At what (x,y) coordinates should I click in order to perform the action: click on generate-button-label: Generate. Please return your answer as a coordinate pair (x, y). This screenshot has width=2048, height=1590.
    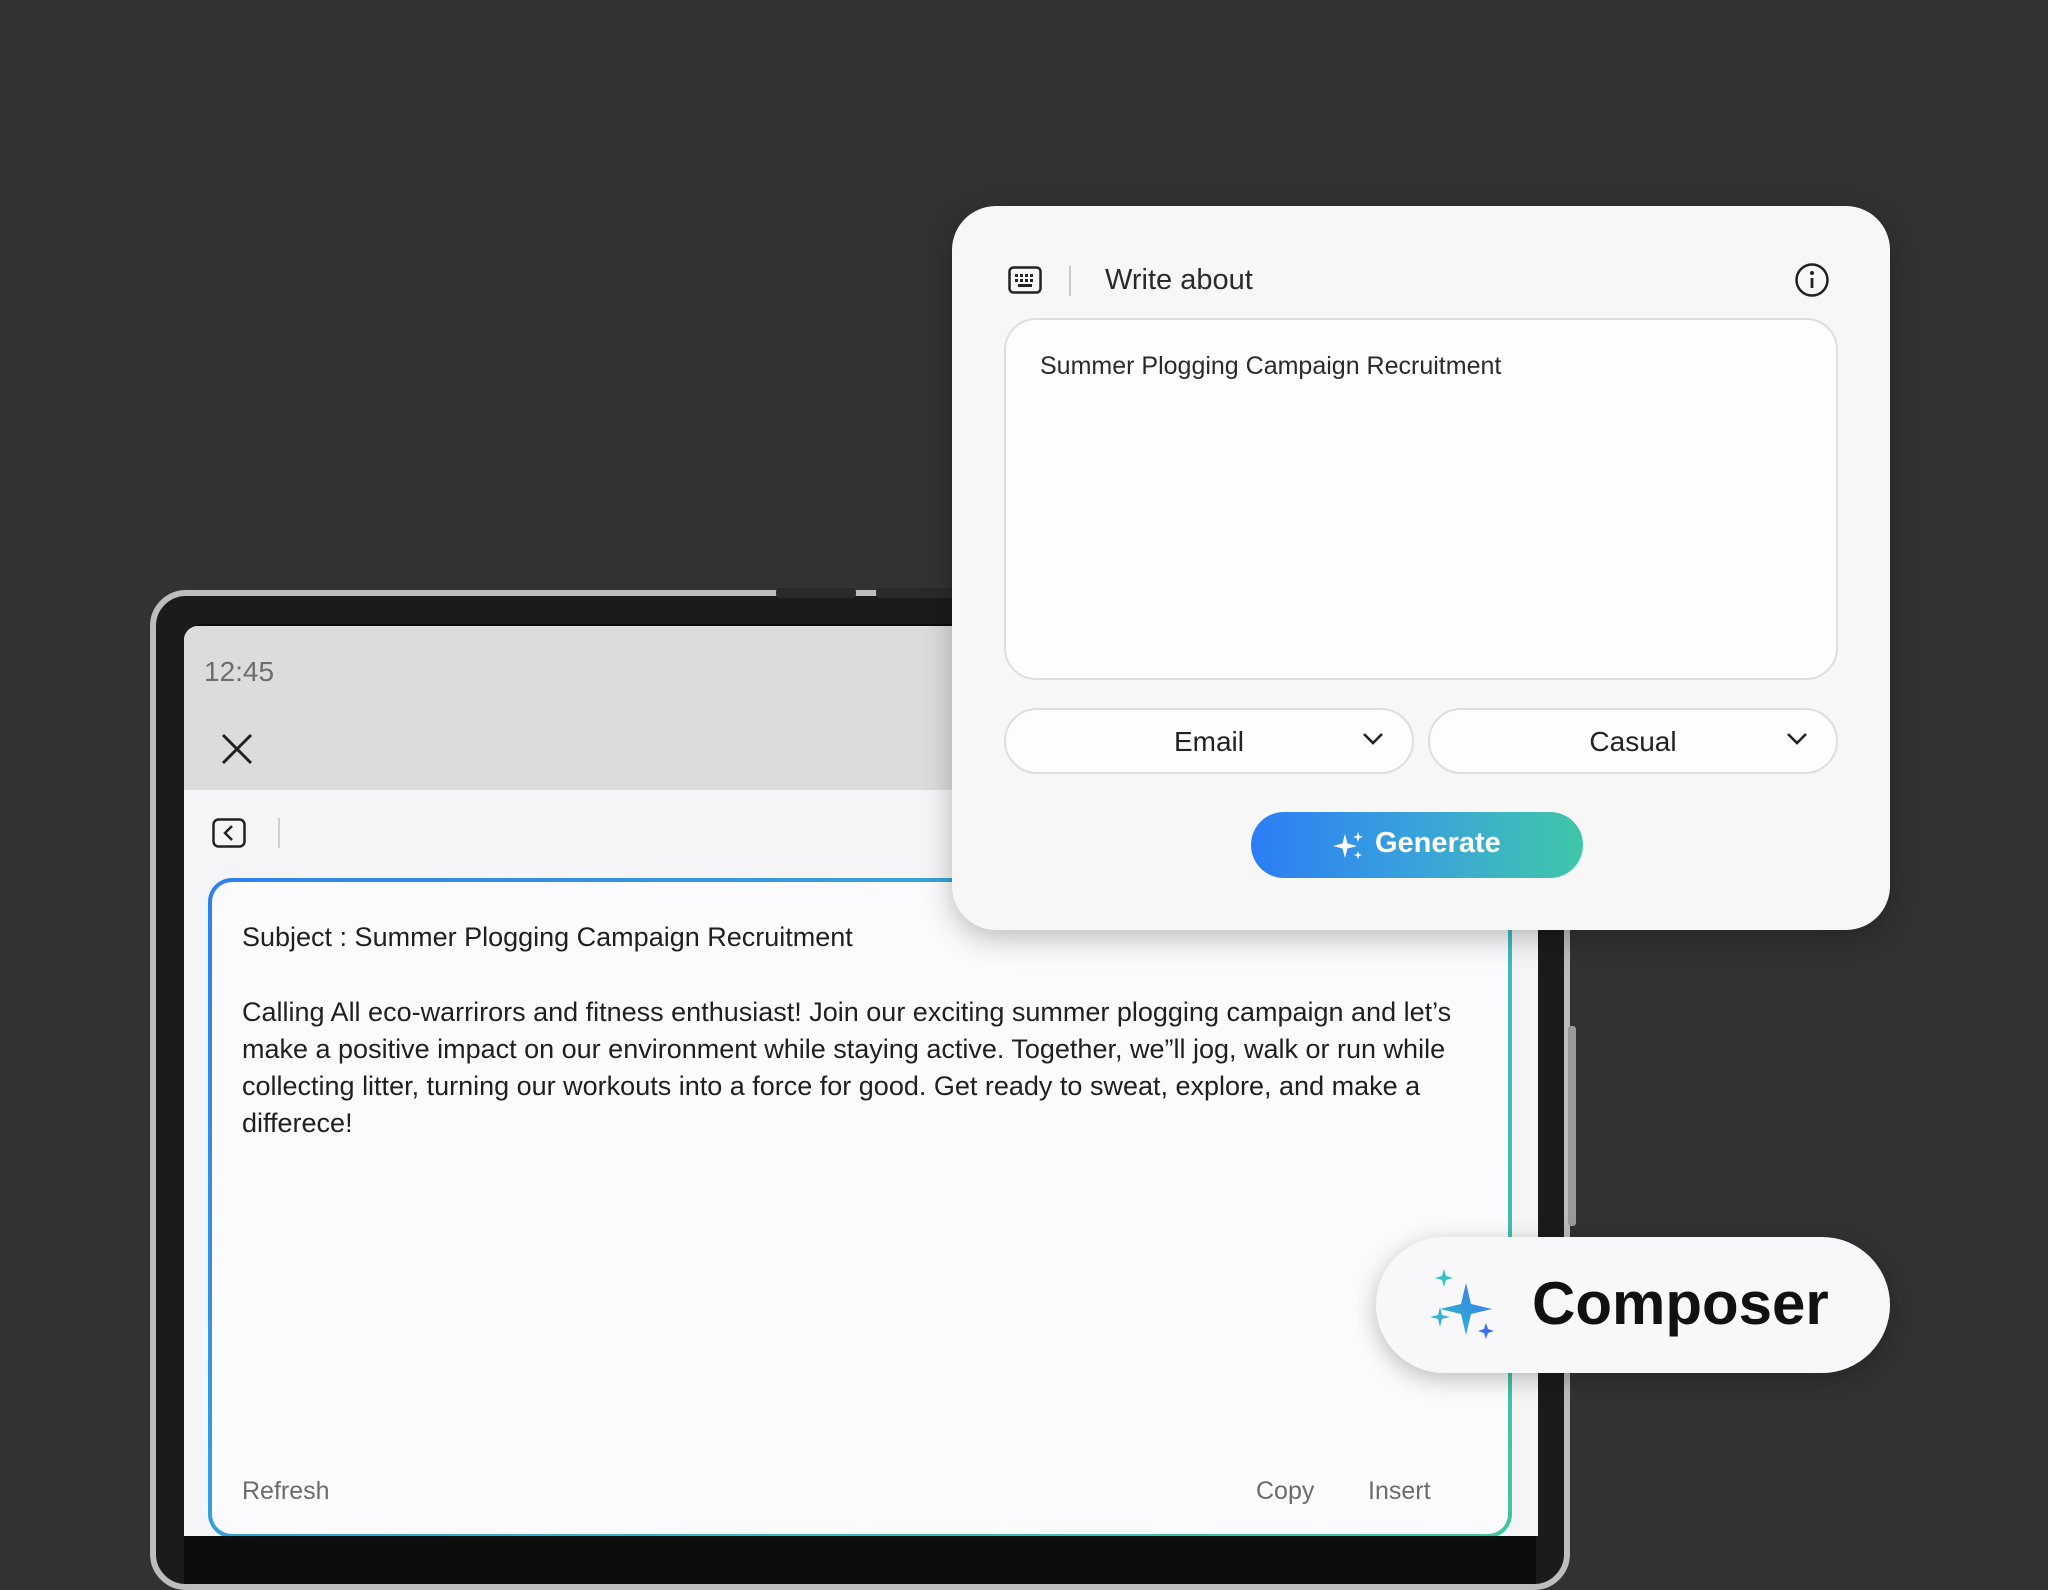
    Looking at the image, I should click on (1438, 843).